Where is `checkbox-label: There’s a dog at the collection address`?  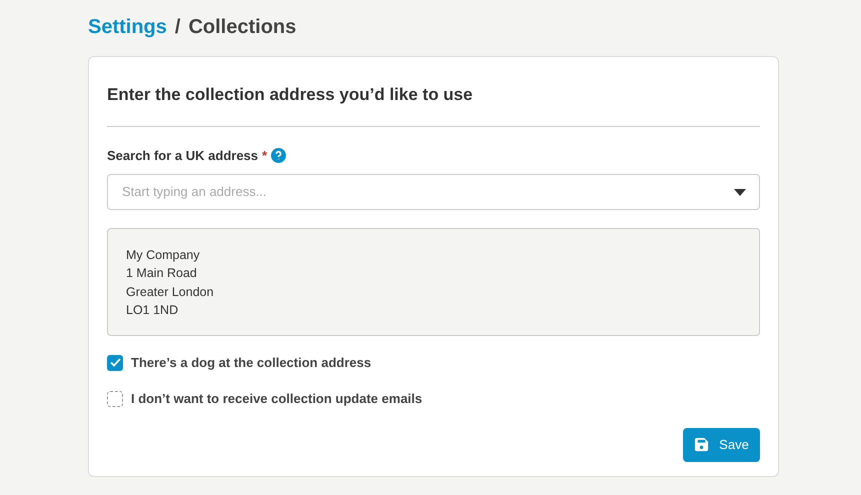
checkbox-label: There’s a dog at the collection address is located at coordinates (251, 363).